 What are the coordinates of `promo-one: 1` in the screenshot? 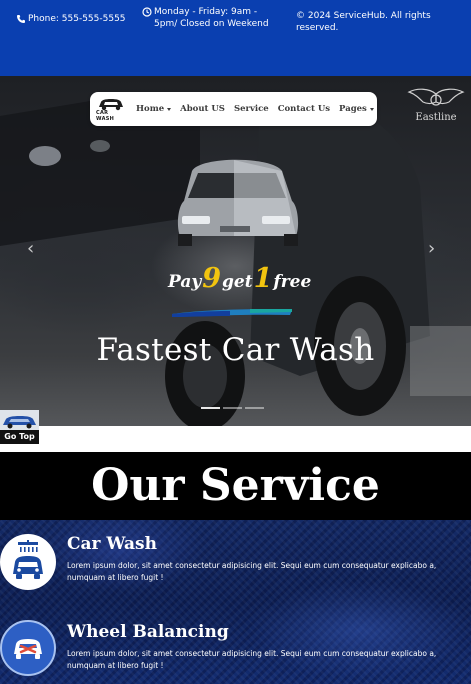 It's located at (263, 278).